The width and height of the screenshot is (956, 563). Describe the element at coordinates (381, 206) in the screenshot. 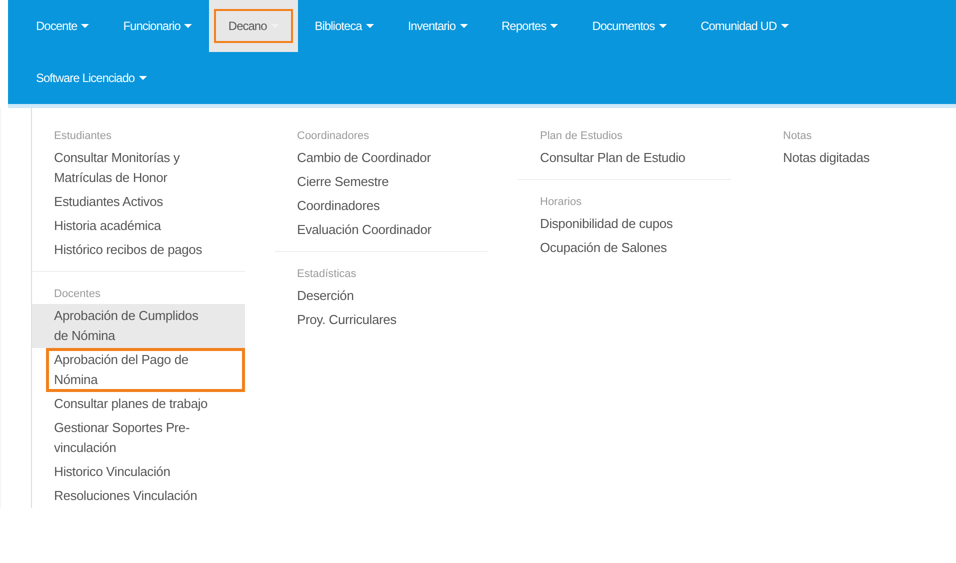

I see `menu-item: Coordinadores` at that location.